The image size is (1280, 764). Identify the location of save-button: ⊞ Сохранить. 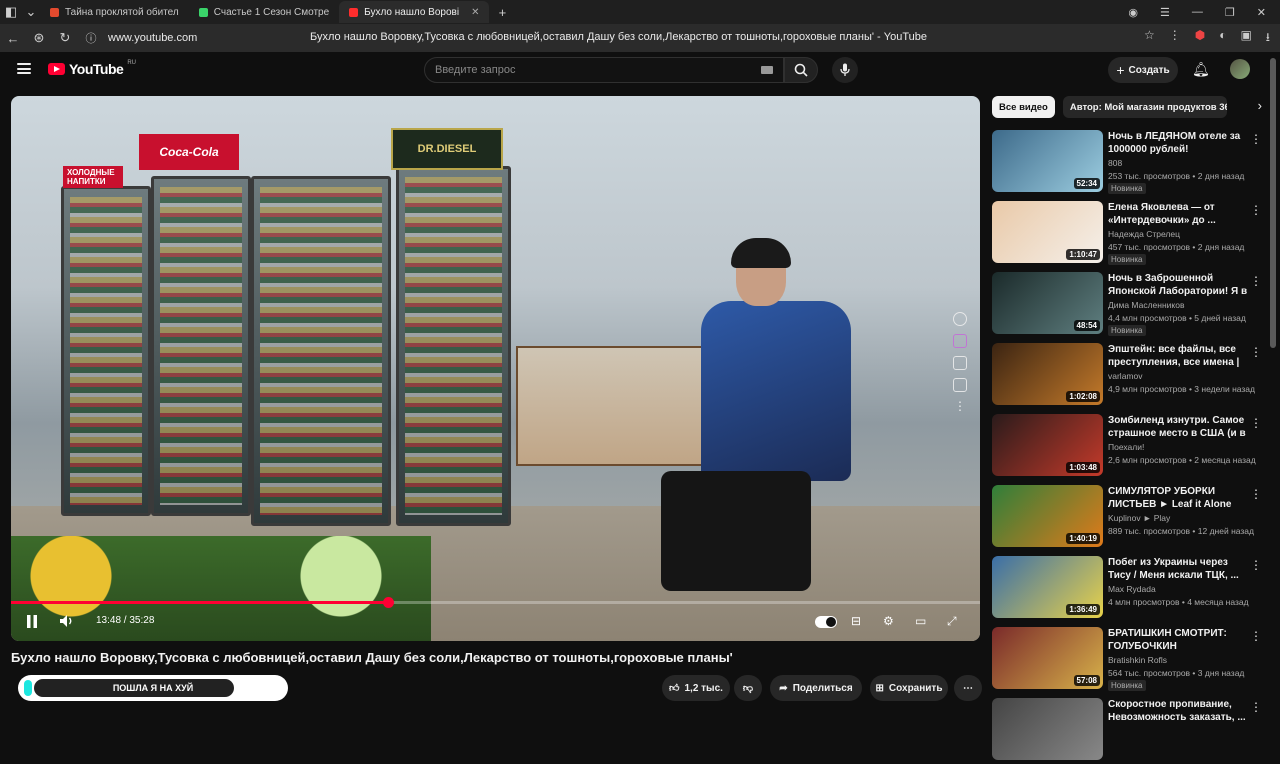
(909, 688).